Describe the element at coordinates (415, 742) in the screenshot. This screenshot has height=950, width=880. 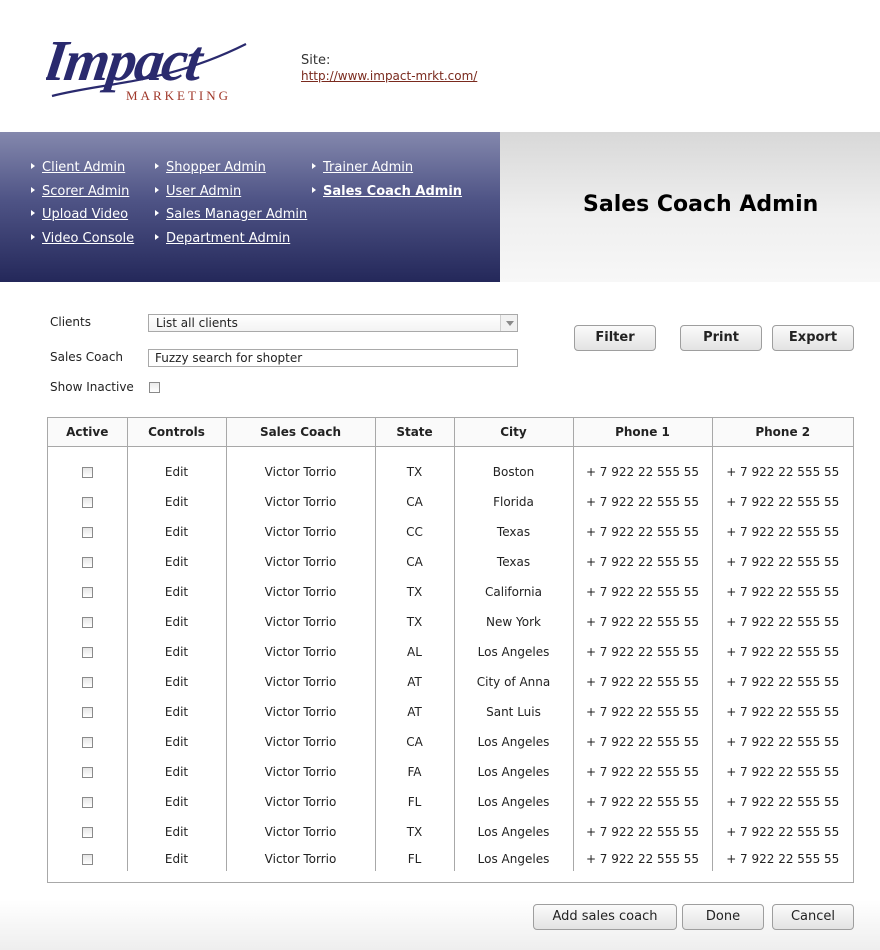
I see `state-cell: CA` at that location.